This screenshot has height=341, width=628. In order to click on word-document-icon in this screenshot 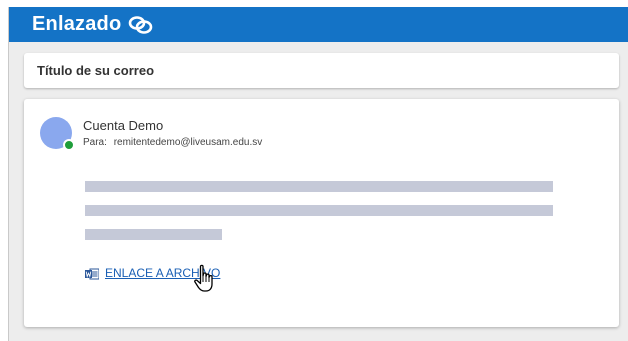, I will do `click(92, 273)`.